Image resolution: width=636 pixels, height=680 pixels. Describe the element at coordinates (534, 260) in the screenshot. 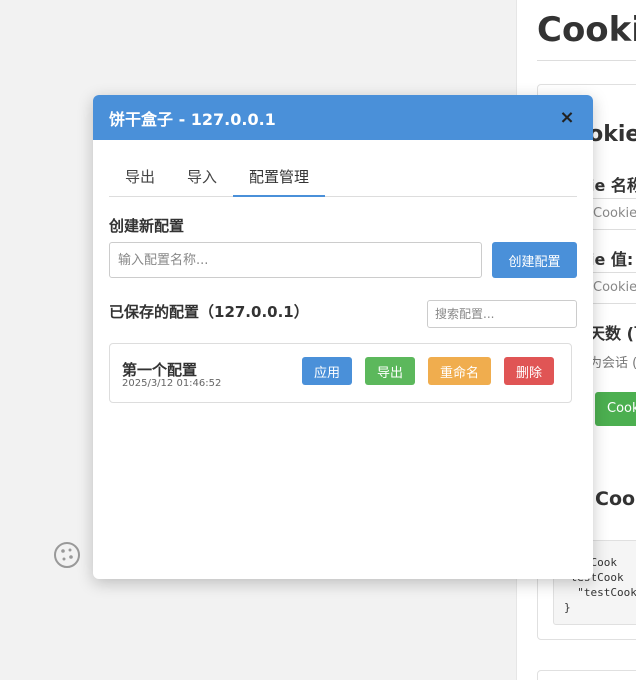

I see `create-config-button: 创建配置` at that location.